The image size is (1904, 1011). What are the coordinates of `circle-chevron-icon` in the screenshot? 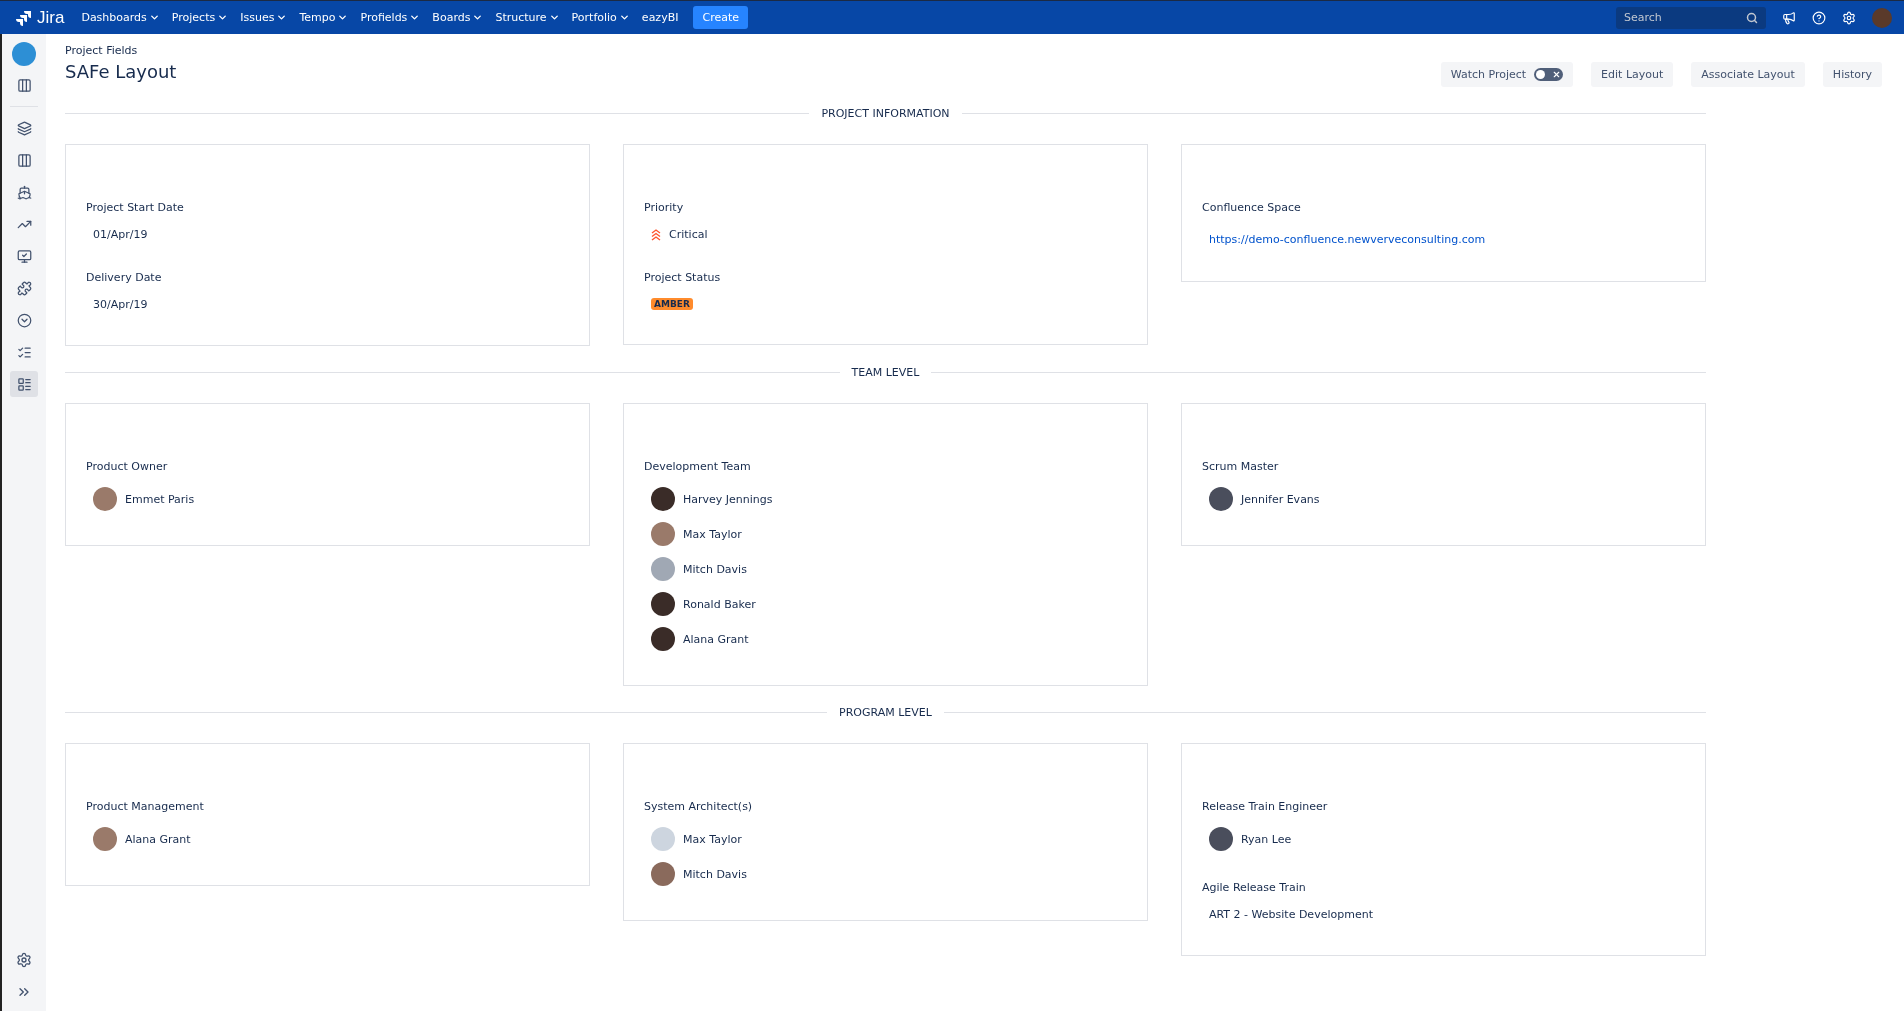 It's located at (24, 320).